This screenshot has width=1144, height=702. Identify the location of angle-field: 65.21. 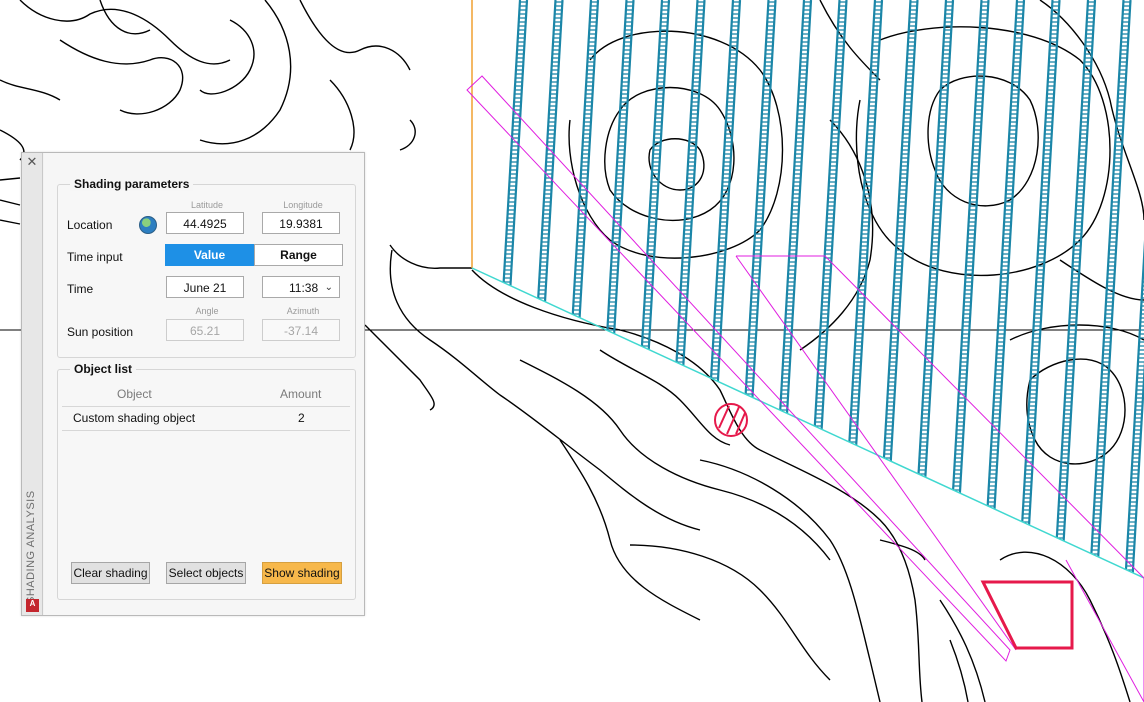
(205, 330).